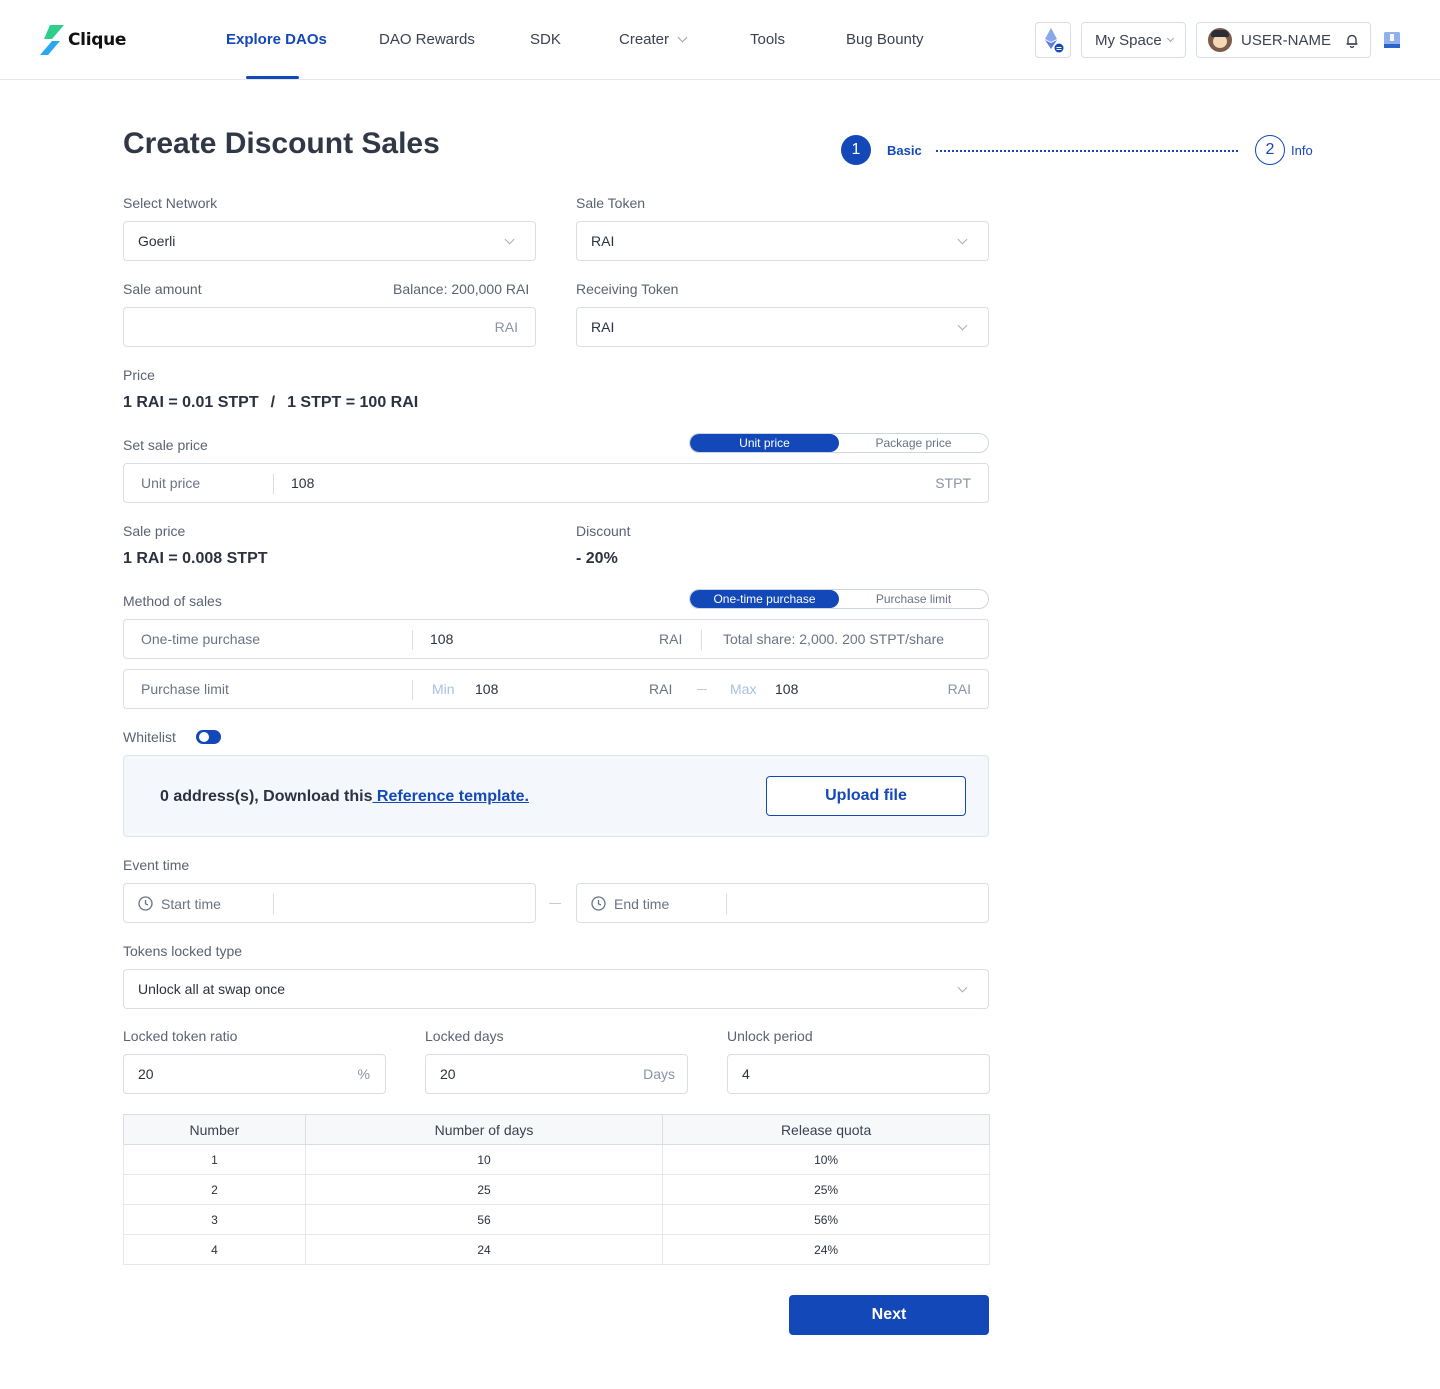 Image resolution: width=1440 pixels, height=1389 pixels. I want to click on nav-dao-rewards: DAO Rewards, so click(427, 39).